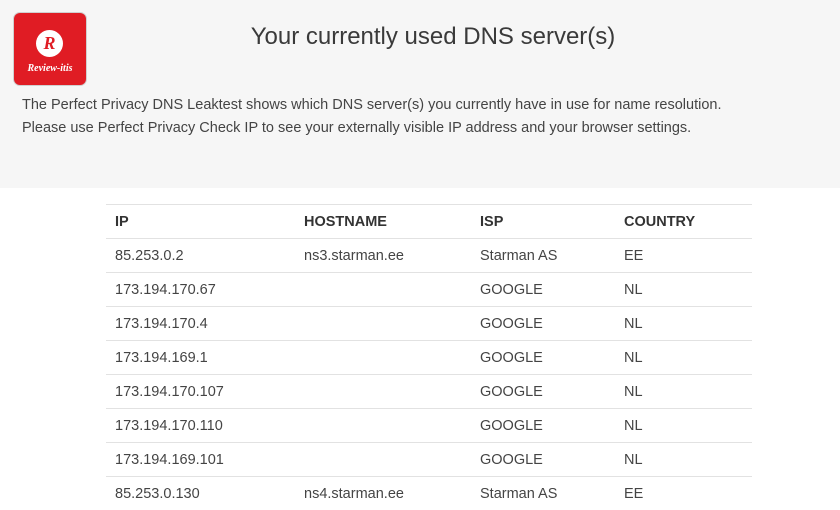  Describe the element at coordinates (200, 256) in the screenshot. I see `cell-ip: 85.253.0.2` at that location.